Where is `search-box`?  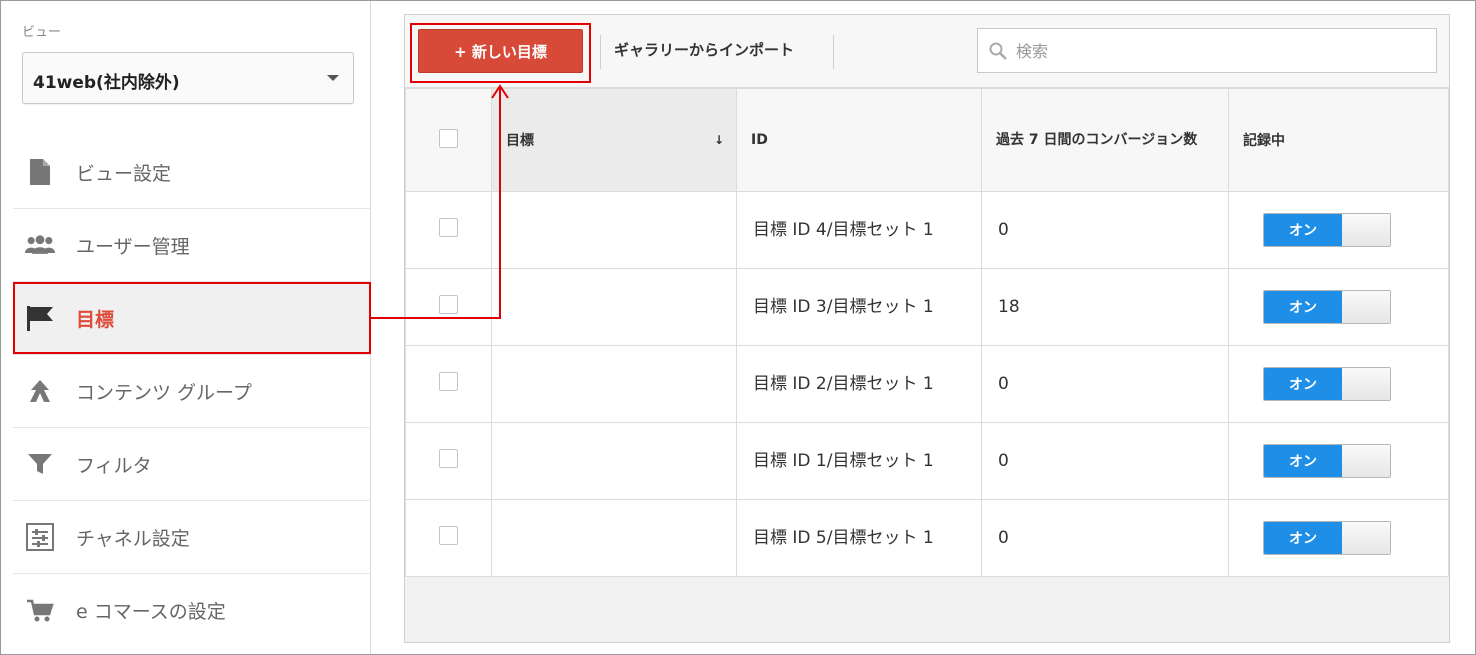 search-box is located at coordinates (1207, 50).